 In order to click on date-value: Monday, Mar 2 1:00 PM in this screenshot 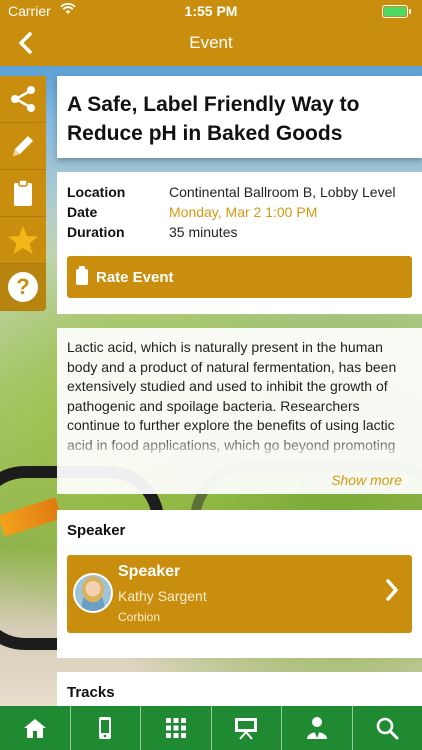, I will do `click(243, 212)`.